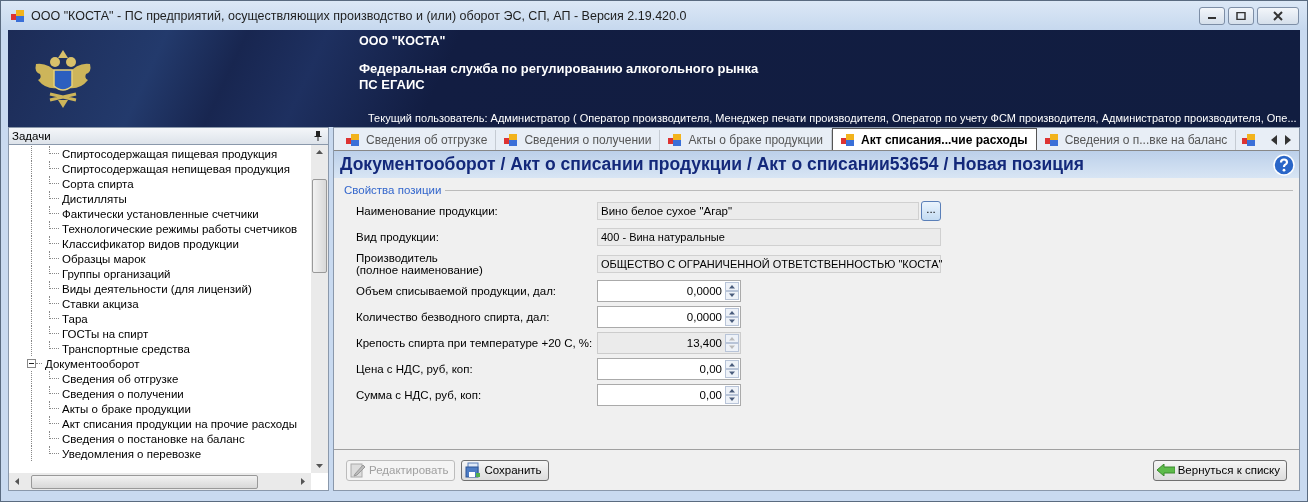  What do you see at coordinates (358, 470) in the screenshot?
I see `pencil-icon` at bounding box center [358, 470].